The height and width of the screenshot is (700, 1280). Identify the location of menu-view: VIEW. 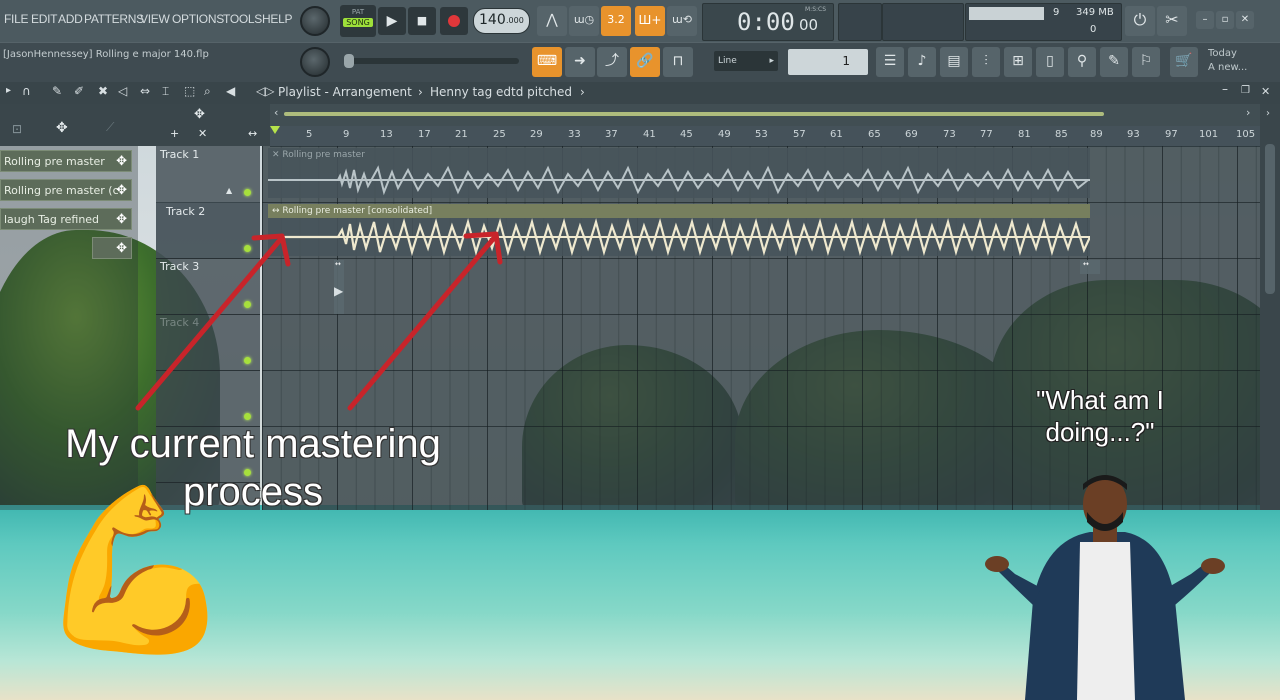
(155, 19).